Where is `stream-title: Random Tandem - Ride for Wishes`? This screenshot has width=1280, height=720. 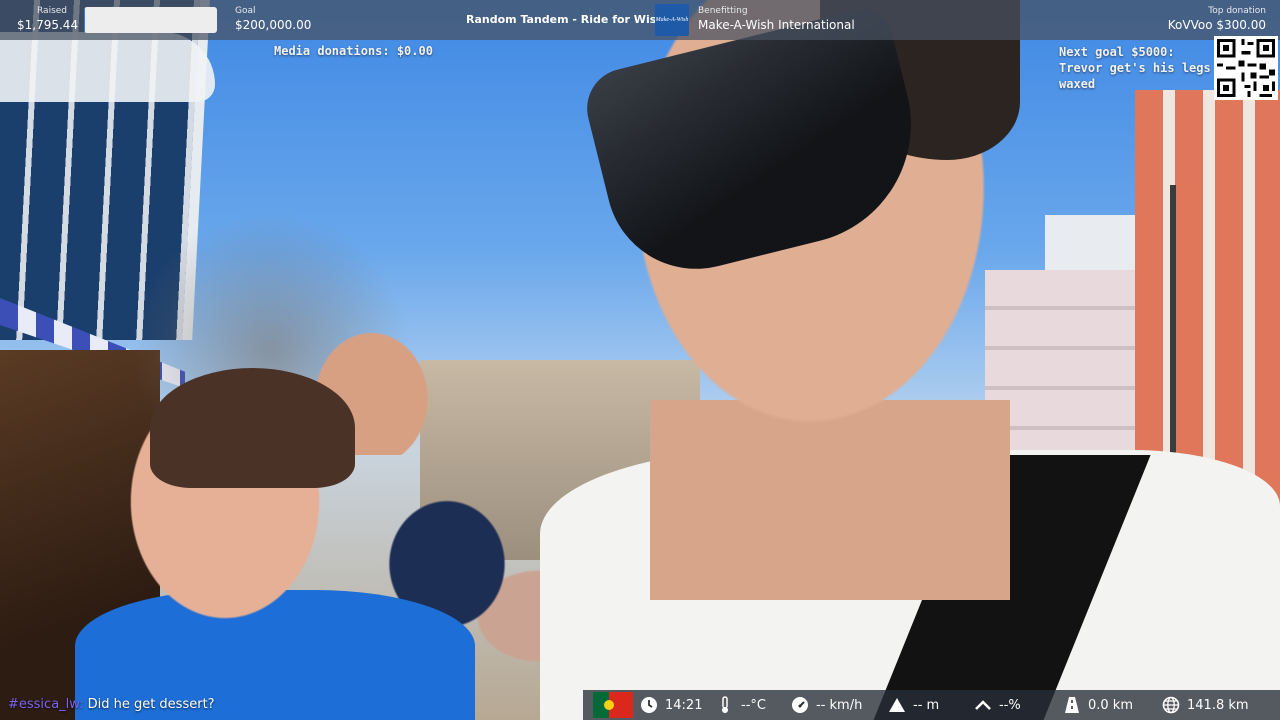 stream-title: Random Tandem - Ride for Wishes is located at coordinates (572, 19).